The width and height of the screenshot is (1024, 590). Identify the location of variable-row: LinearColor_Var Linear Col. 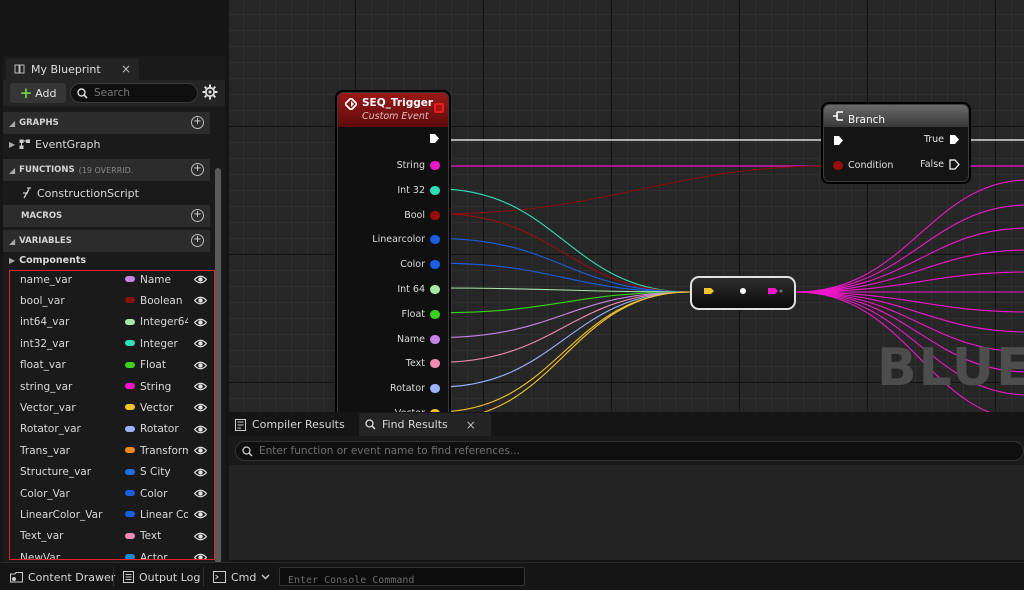
(112, 514).